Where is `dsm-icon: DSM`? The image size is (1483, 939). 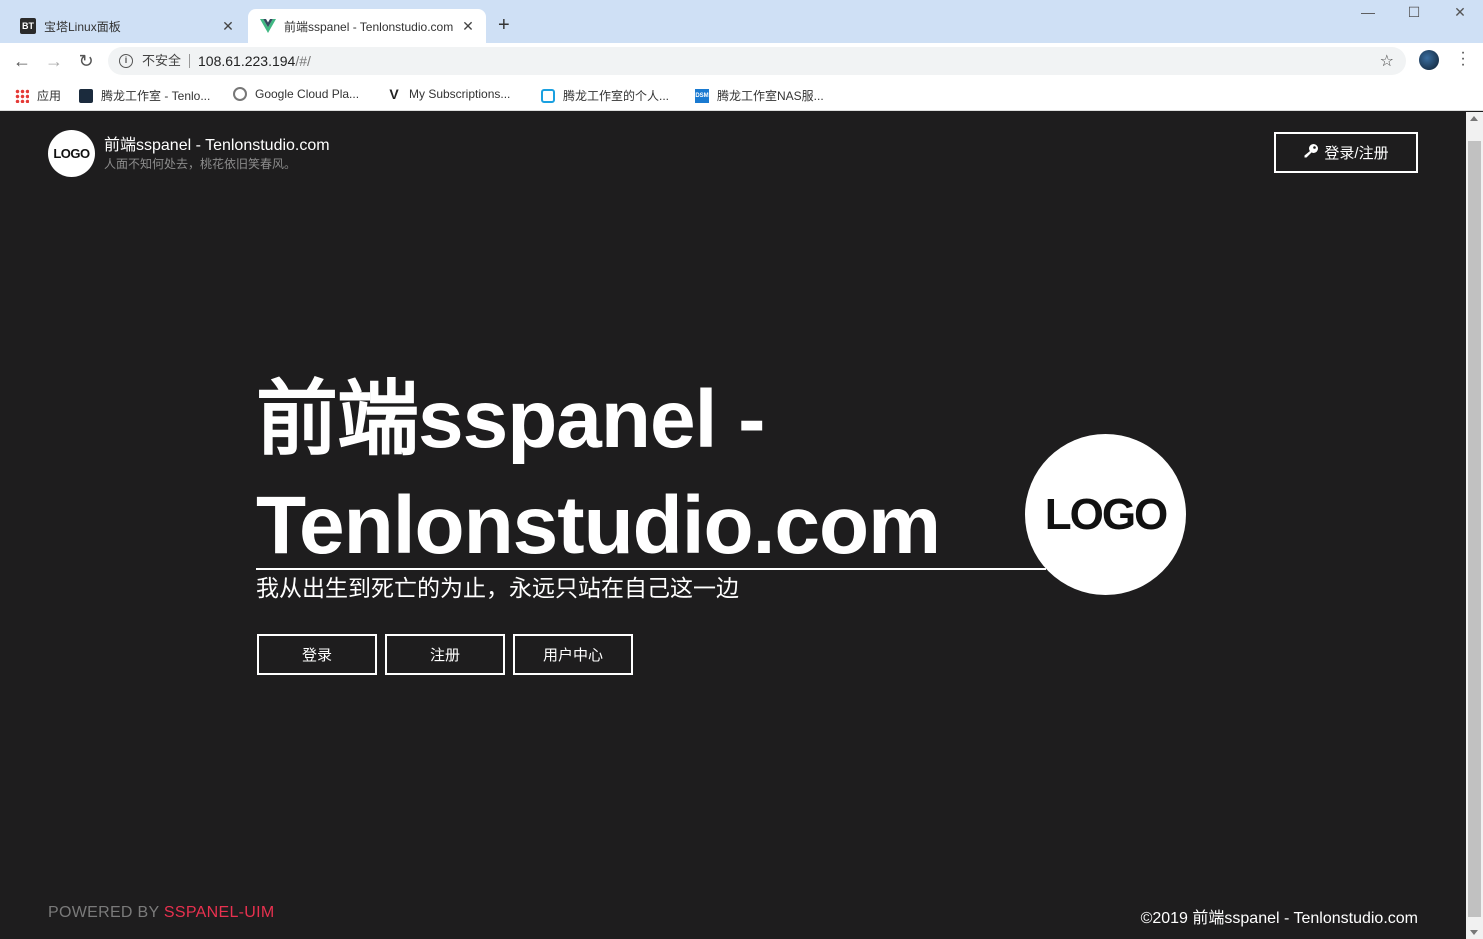 dsm-icon: DSM is located at coordinates (702, 95).